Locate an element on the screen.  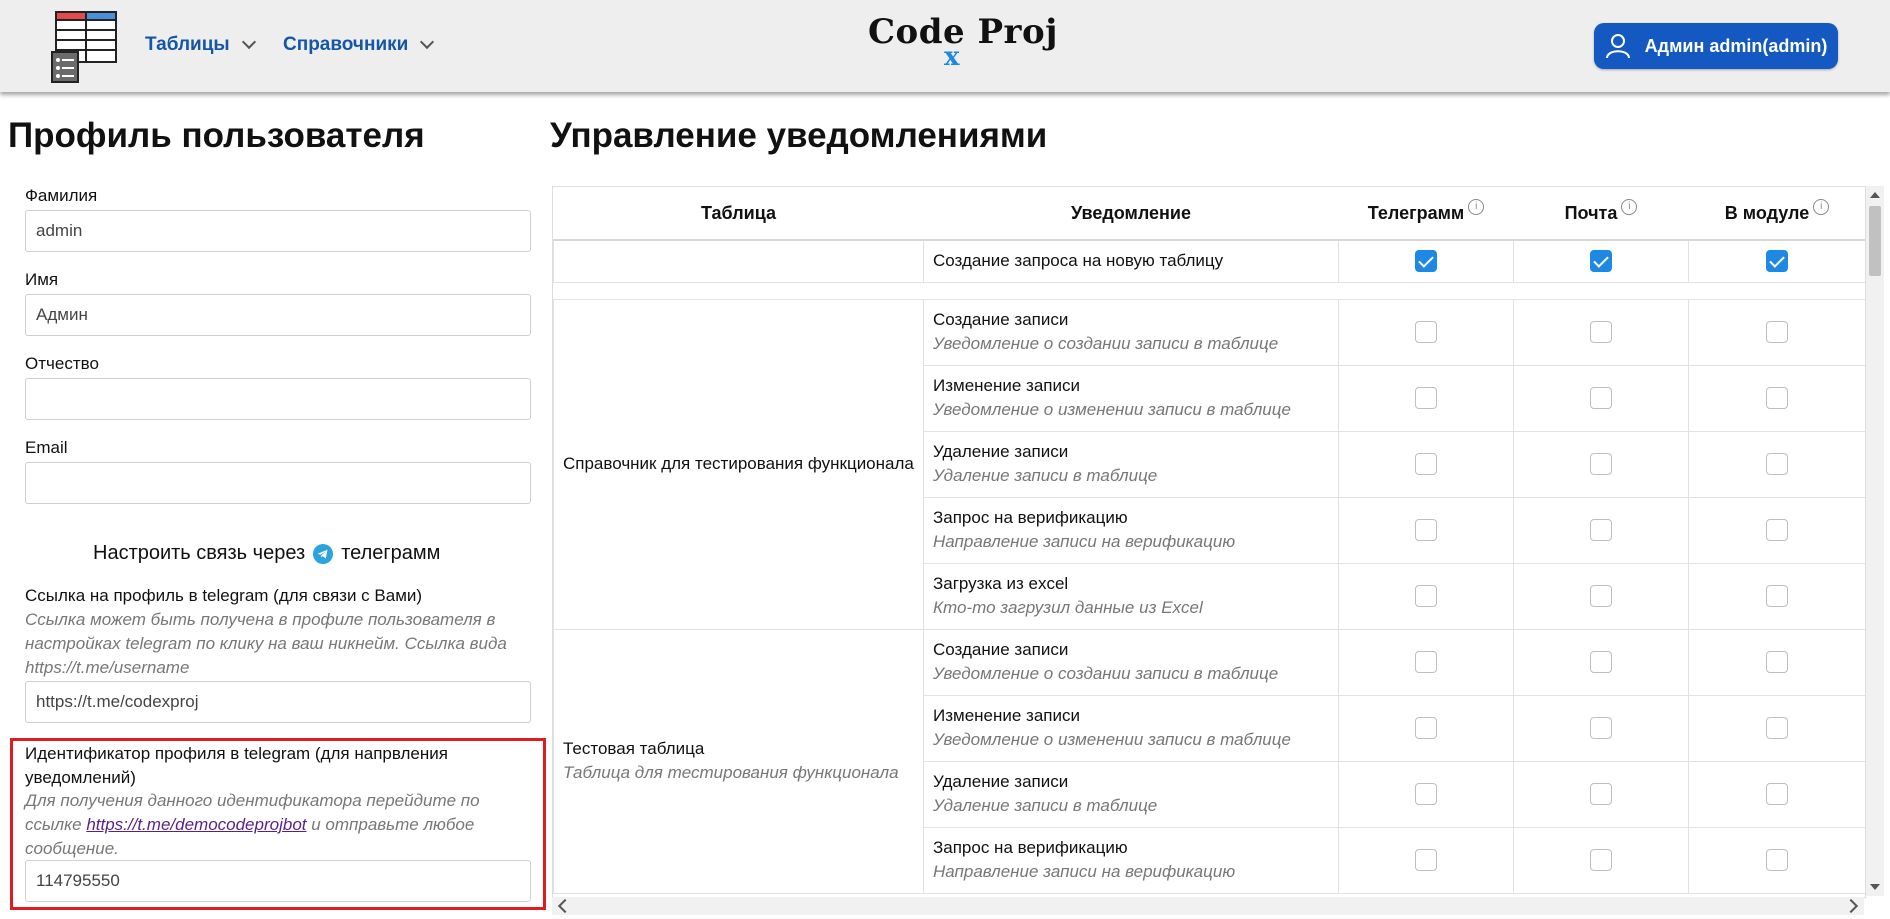
notifications-title: Управление уведомлениями is located at coordinates (799, 135).